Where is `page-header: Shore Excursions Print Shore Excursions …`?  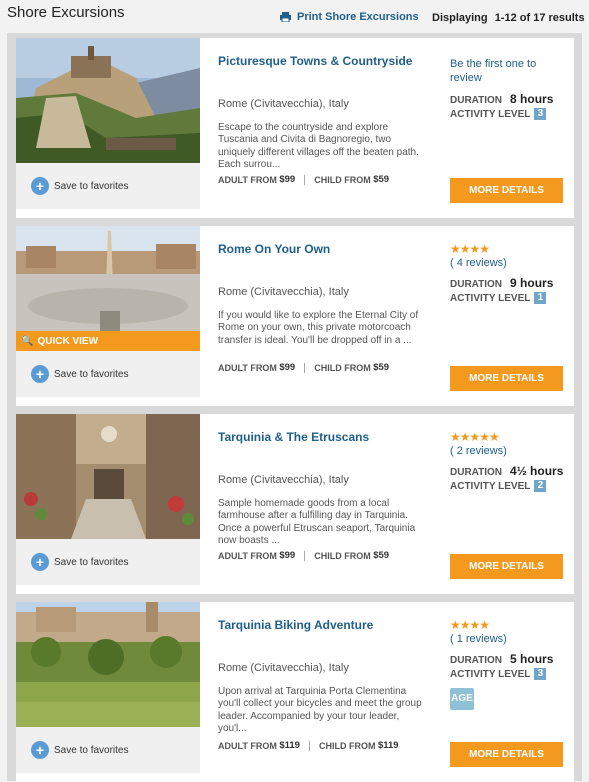
page-header: Shore Excursions Print Shore Excursions … is located at coordinates (294, 16).